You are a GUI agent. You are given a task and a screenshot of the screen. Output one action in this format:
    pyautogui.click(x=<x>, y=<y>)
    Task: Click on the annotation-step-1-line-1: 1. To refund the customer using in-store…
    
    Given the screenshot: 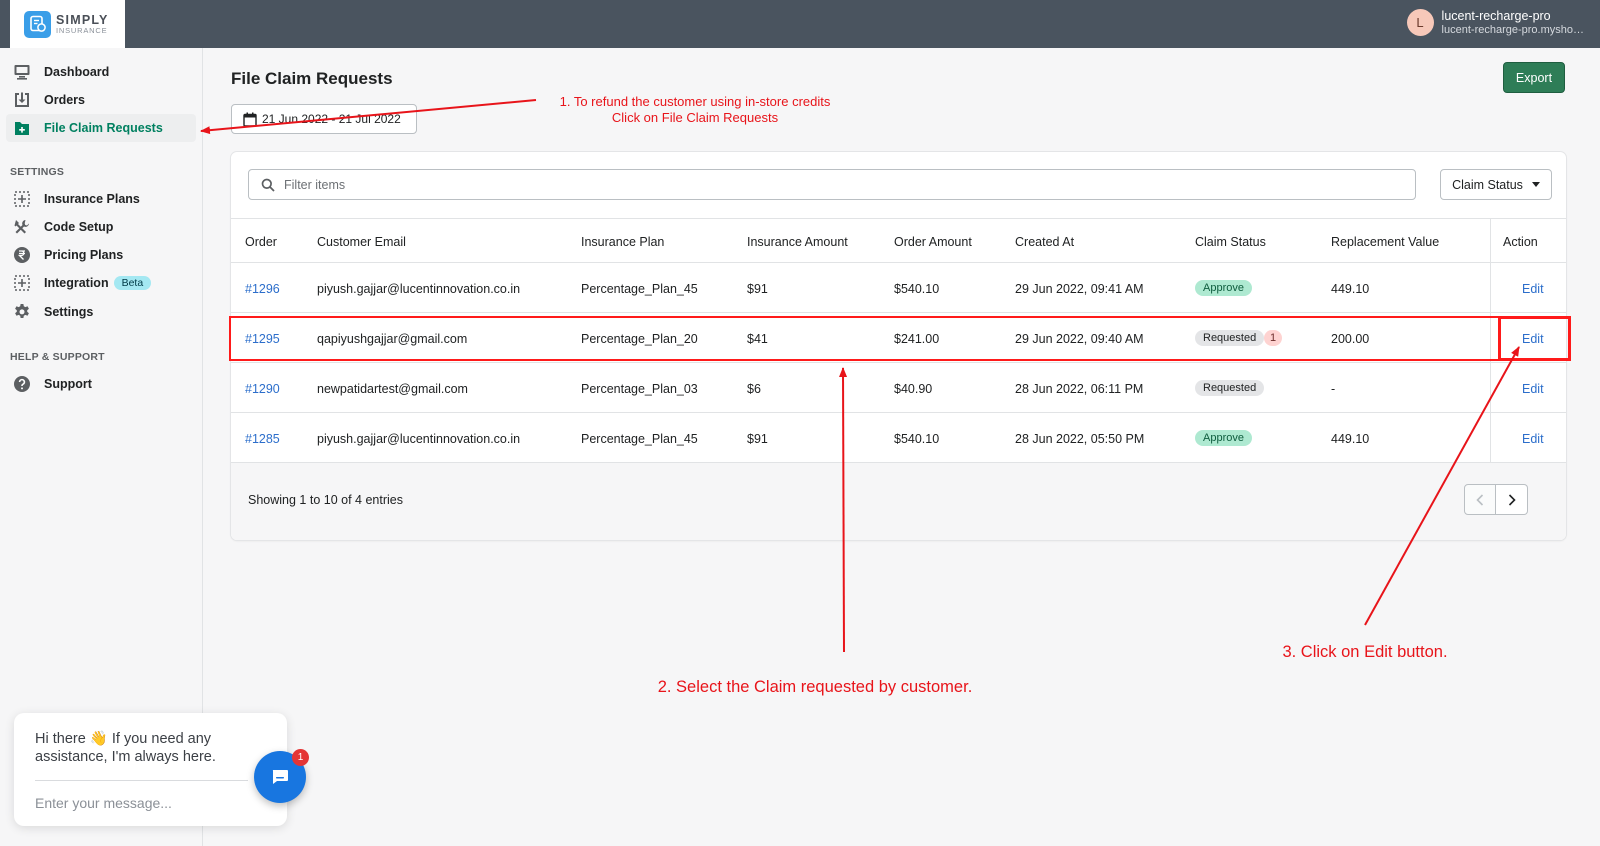 What is the action you would take?
    pyautogui.click(x=695, y=101)
    